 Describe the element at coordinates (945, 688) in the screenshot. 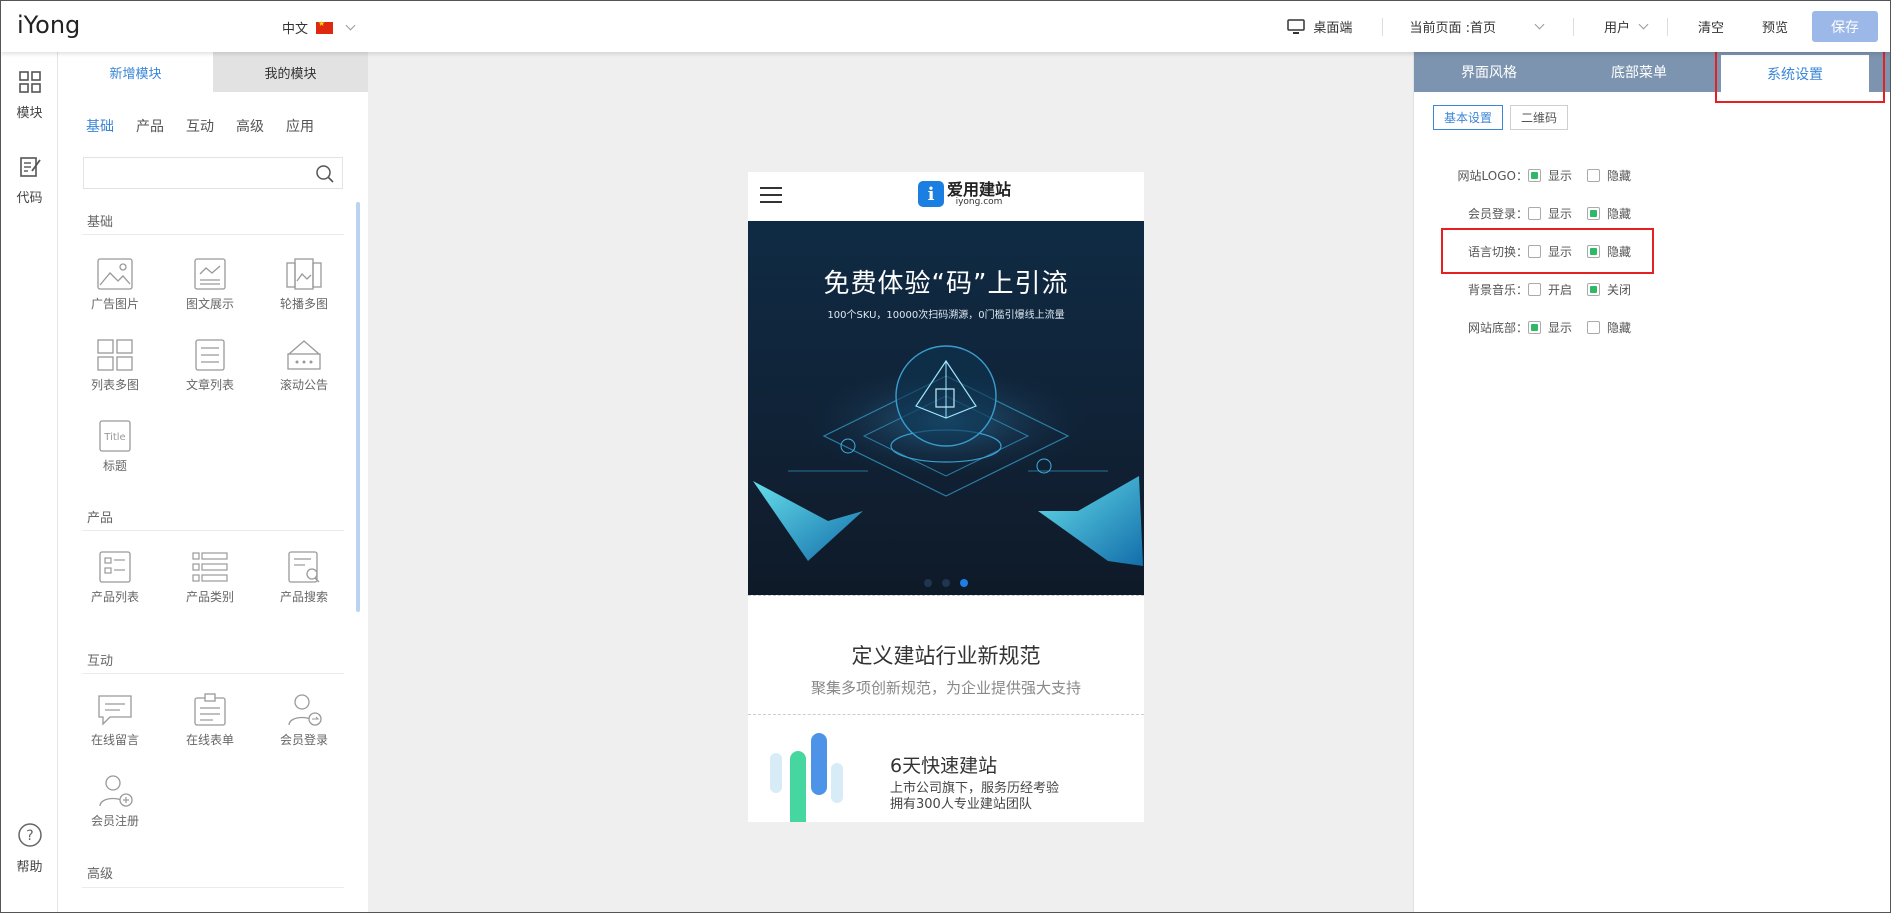

I see `feature-subtitle: 聚集多项创新规范，为企业提供强大支持` at that location.